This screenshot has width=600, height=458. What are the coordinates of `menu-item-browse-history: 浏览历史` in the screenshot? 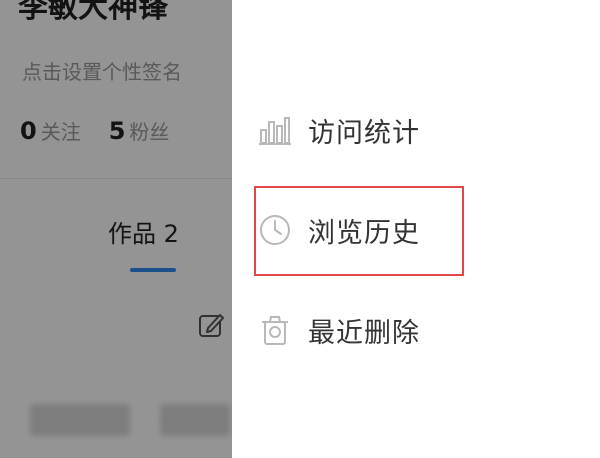 It's located at (339, 230).